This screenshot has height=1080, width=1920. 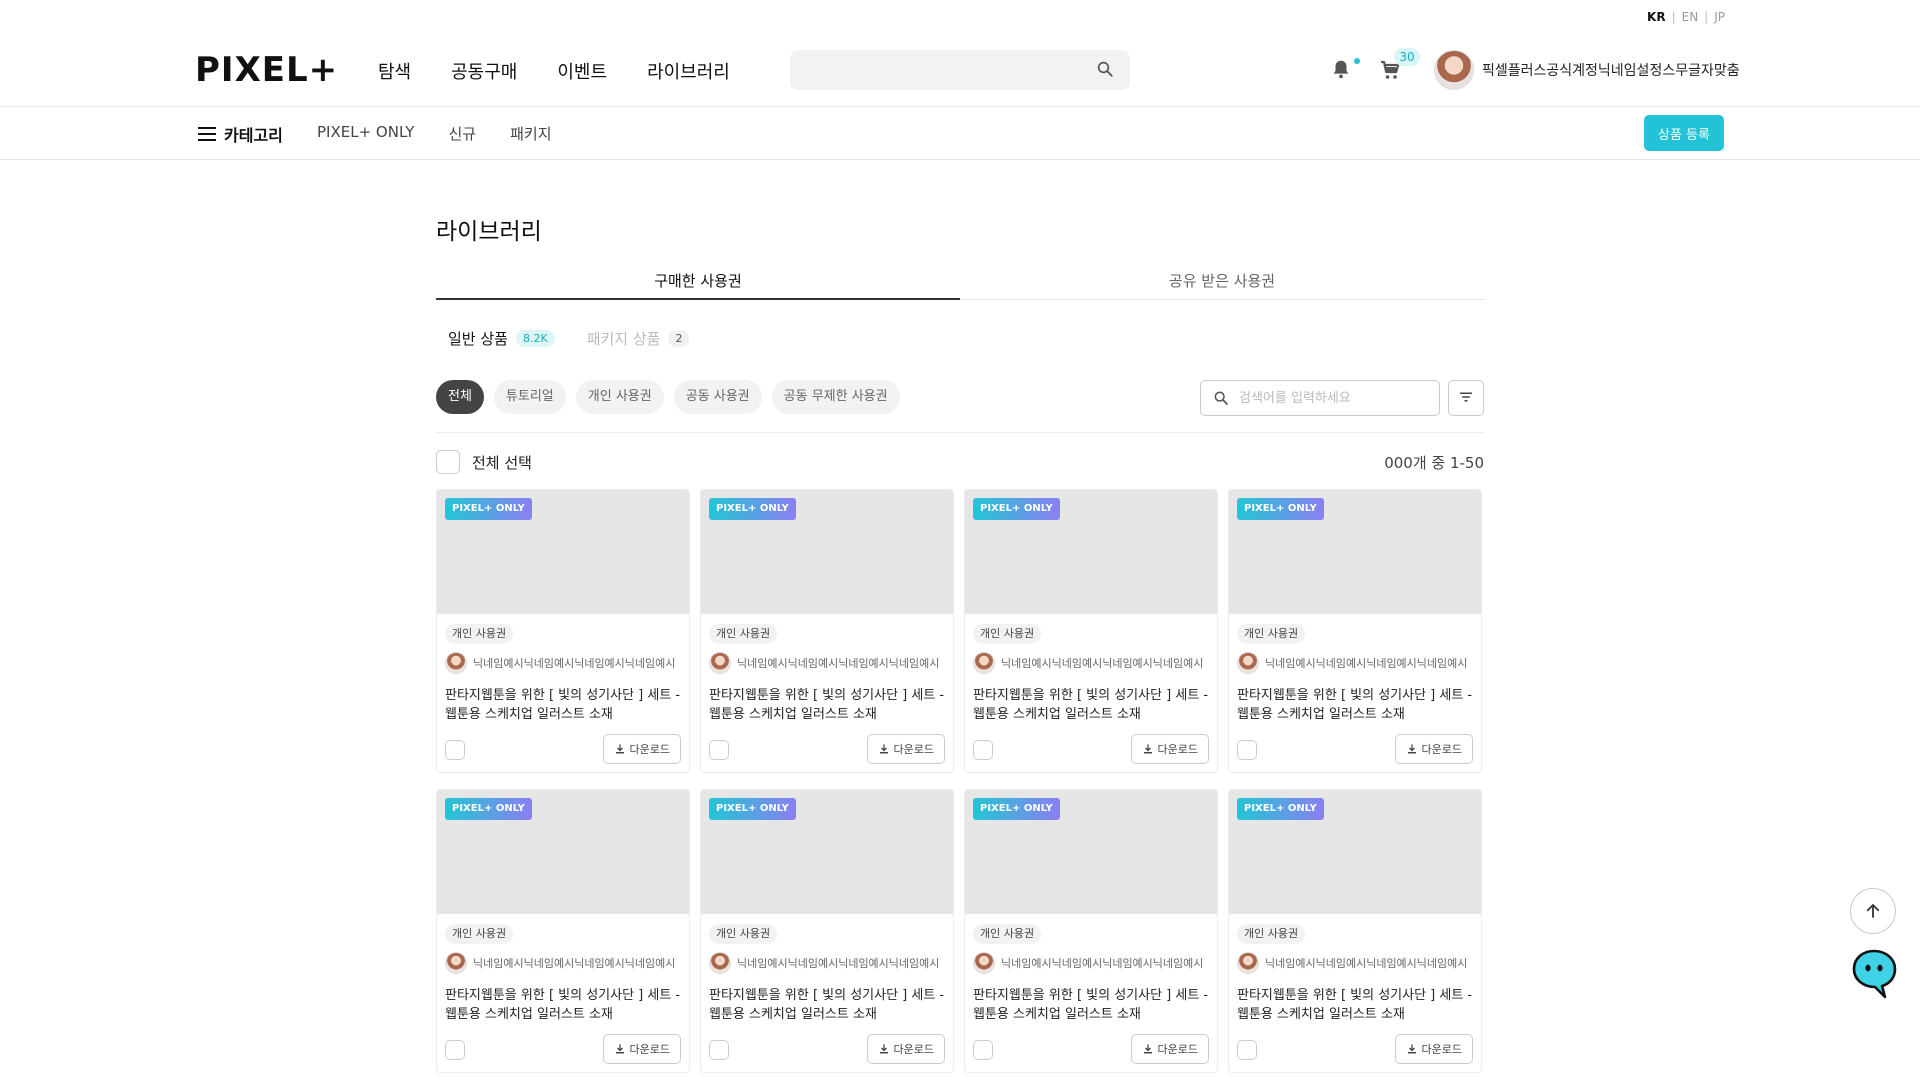 What do you see at coordinates (529, 397) in the screenshot?
I see `chip-tutorial: 튜토리얼` at bounding box center [529, 397].